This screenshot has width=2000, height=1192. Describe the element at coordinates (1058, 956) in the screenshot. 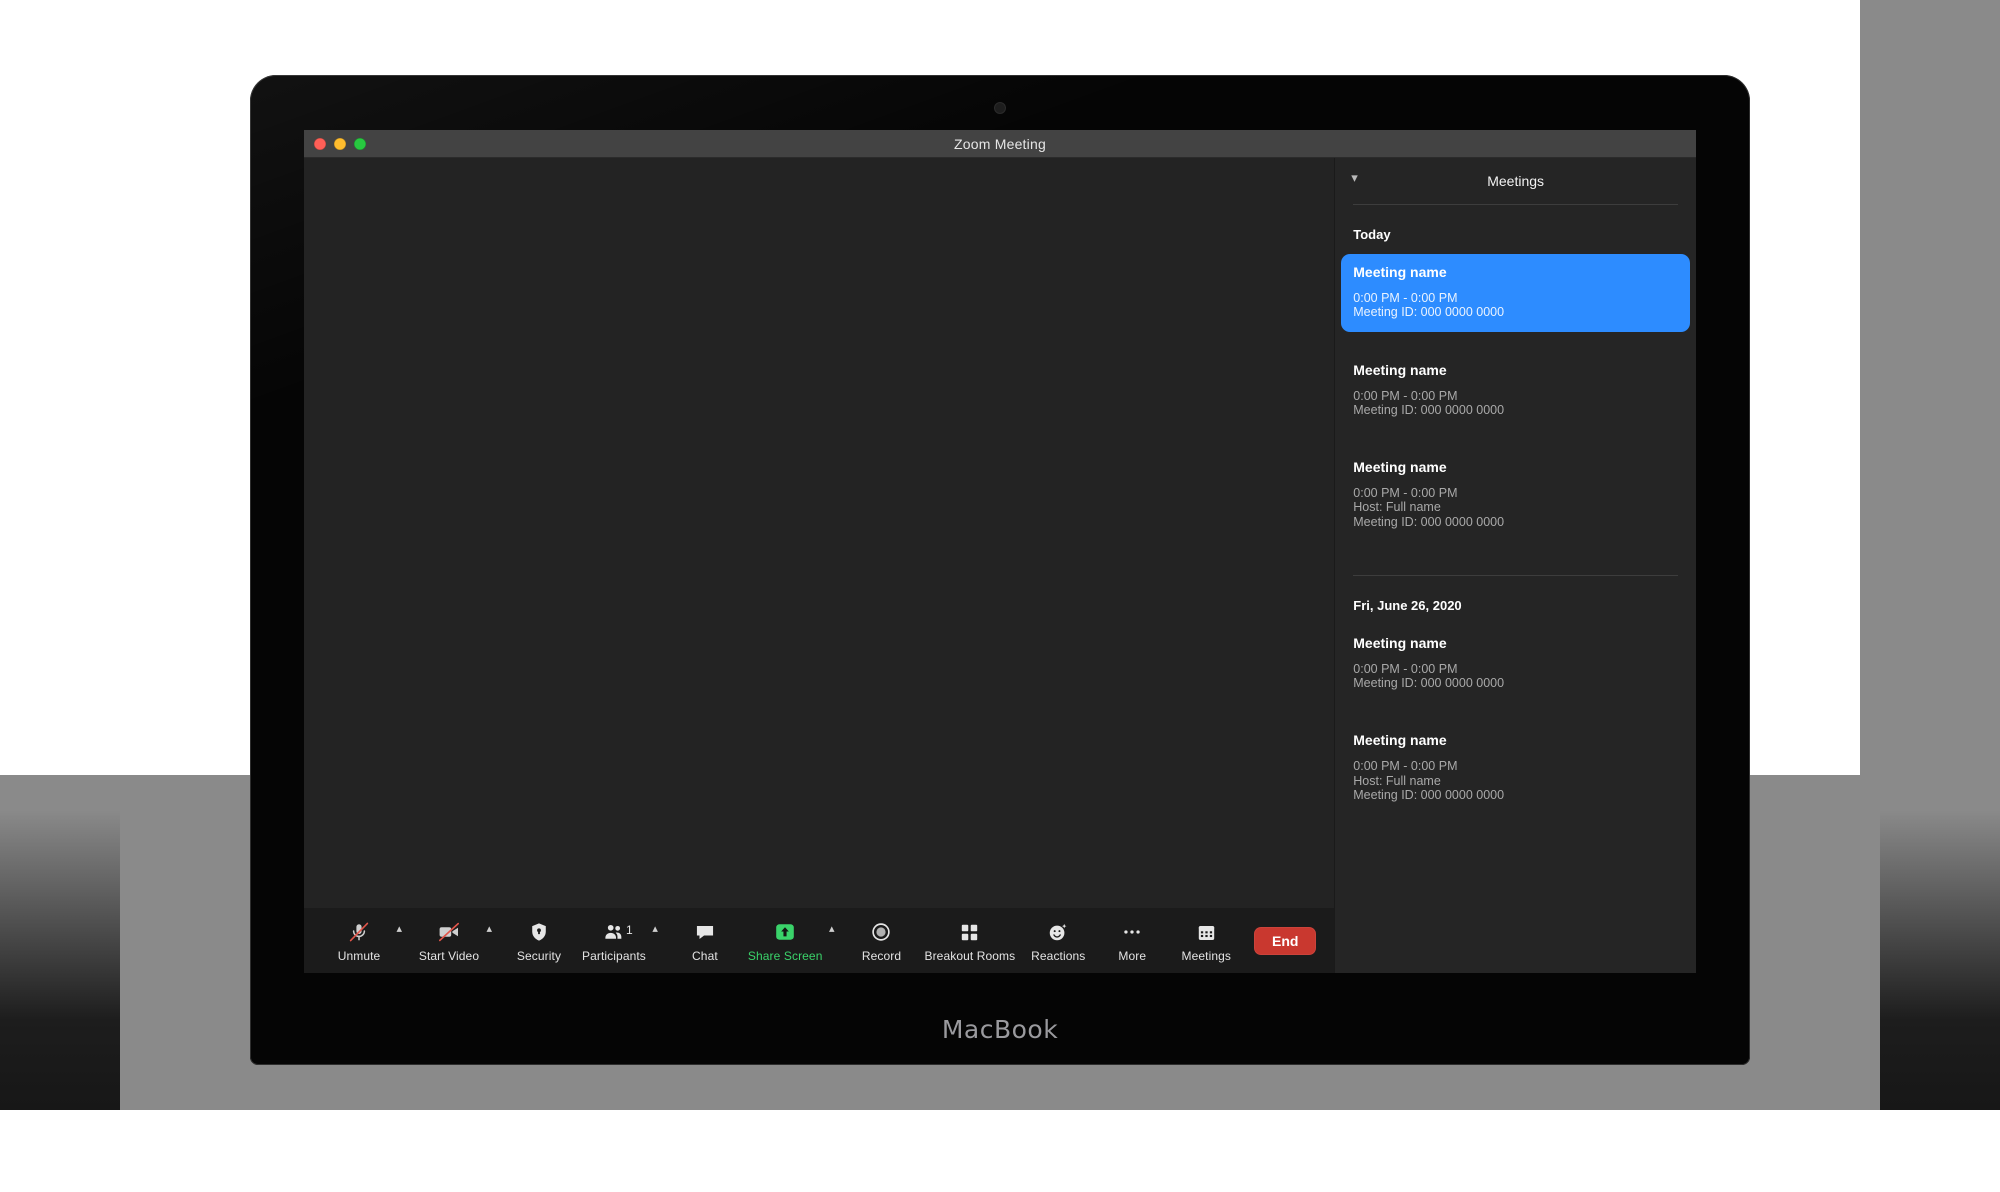

I see `toolbar-label-reactions: Reactions` at that location.